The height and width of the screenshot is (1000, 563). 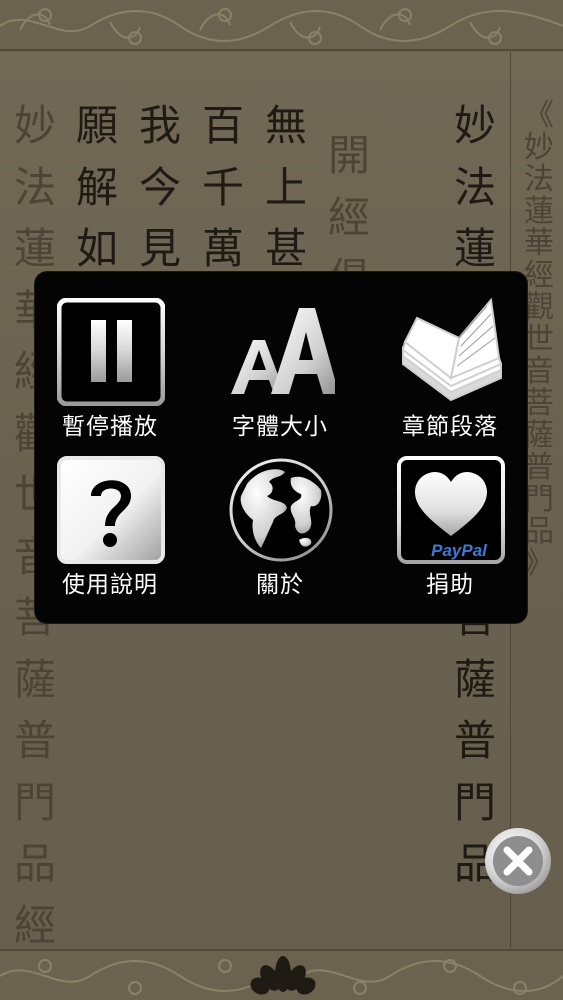 I want to click on column-character: 解, so click(x=96, y=187).